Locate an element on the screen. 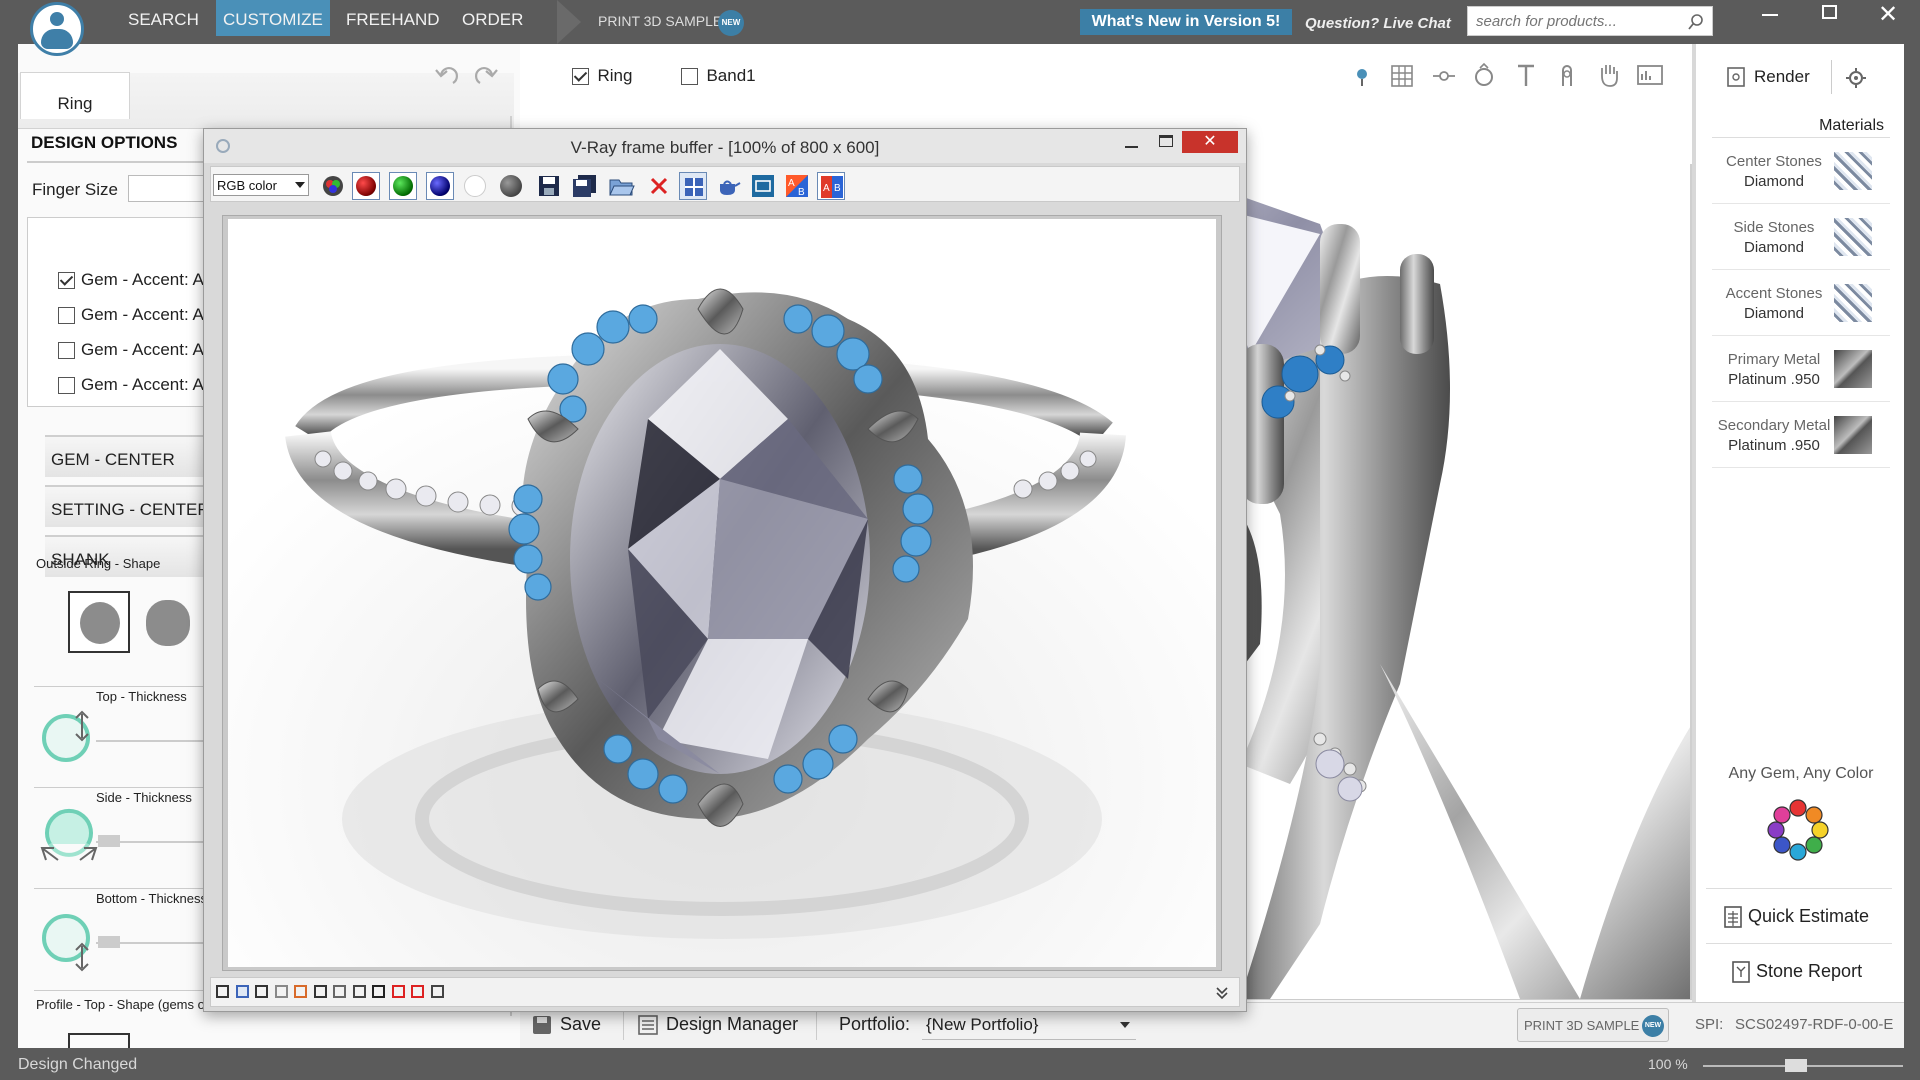 This screenshot has width=1920, height=1080. info-icon is located at coordinates (261, 991).